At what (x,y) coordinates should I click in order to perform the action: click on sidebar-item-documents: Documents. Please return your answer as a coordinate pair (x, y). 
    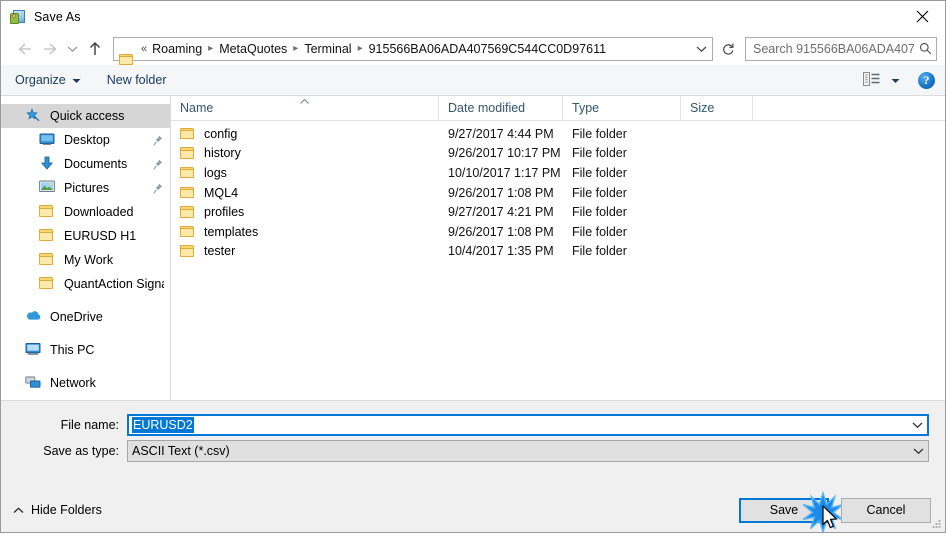
    Looking at the image, I should click on (85, 164).